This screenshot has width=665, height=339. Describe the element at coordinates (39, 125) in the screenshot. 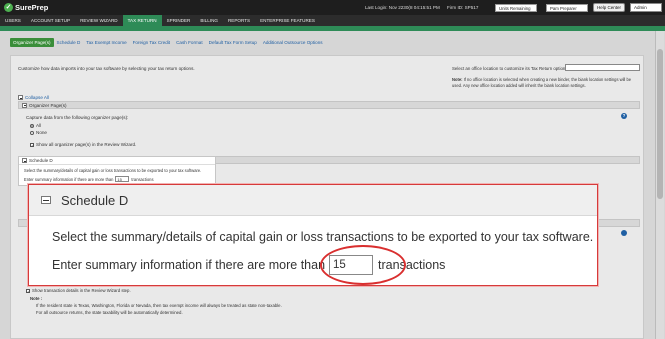

I see `radio-all-label: All` at that location.